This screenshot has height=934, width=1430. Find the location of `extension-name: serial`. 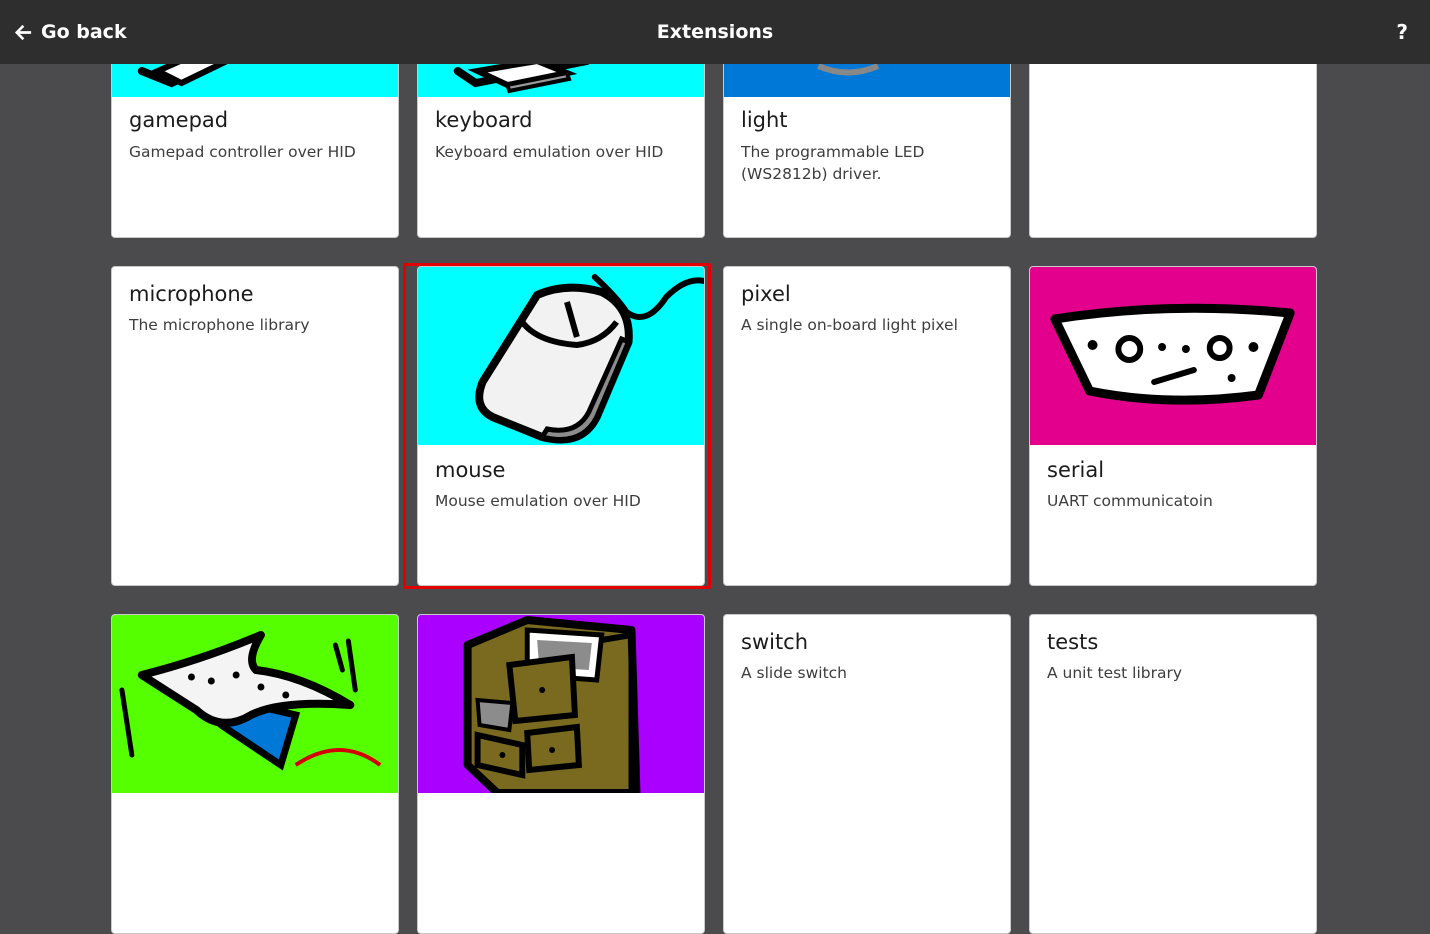

extension-name: serial is located at coordinates (1076, 470).